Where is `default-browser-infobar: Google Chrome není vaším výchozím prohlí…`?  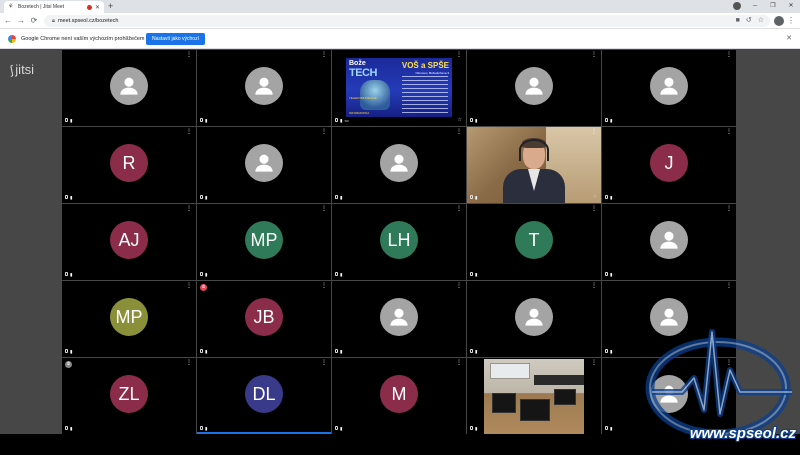 default-browser-infobar: Google Chrome není vaším výchozím prohlí… is located at coordinates (400, 39).